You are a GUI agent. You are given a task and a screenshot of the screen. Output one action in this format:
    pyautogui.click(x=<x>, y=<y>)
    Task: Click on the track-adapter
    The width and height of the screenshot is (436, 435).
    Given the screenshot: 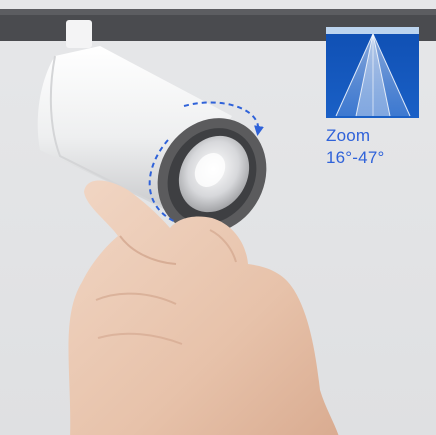 What is the action you would take?
    pyautogui.click(x=79, y=34)
    